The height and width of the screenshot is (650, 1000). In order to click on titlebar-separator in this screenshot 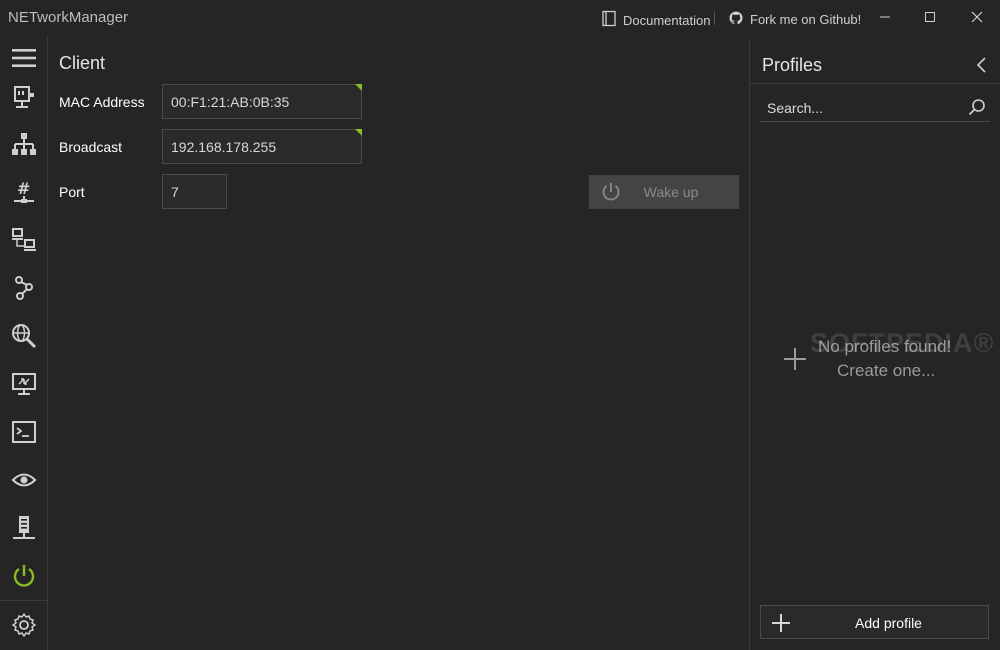, I will do `click(714, 18)`.